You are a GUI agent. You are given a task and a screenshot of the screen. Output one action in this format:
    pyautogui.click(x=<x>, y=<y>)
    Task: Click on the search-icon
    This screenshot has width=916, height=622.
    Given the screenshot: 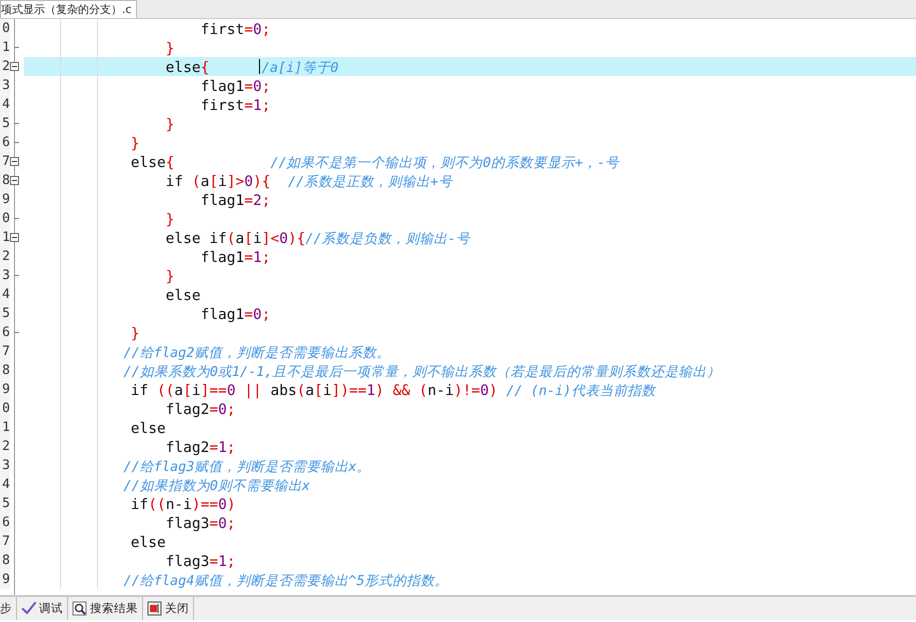 What is the action you would take?
    pyautogui.click(x=79, y=608)
    